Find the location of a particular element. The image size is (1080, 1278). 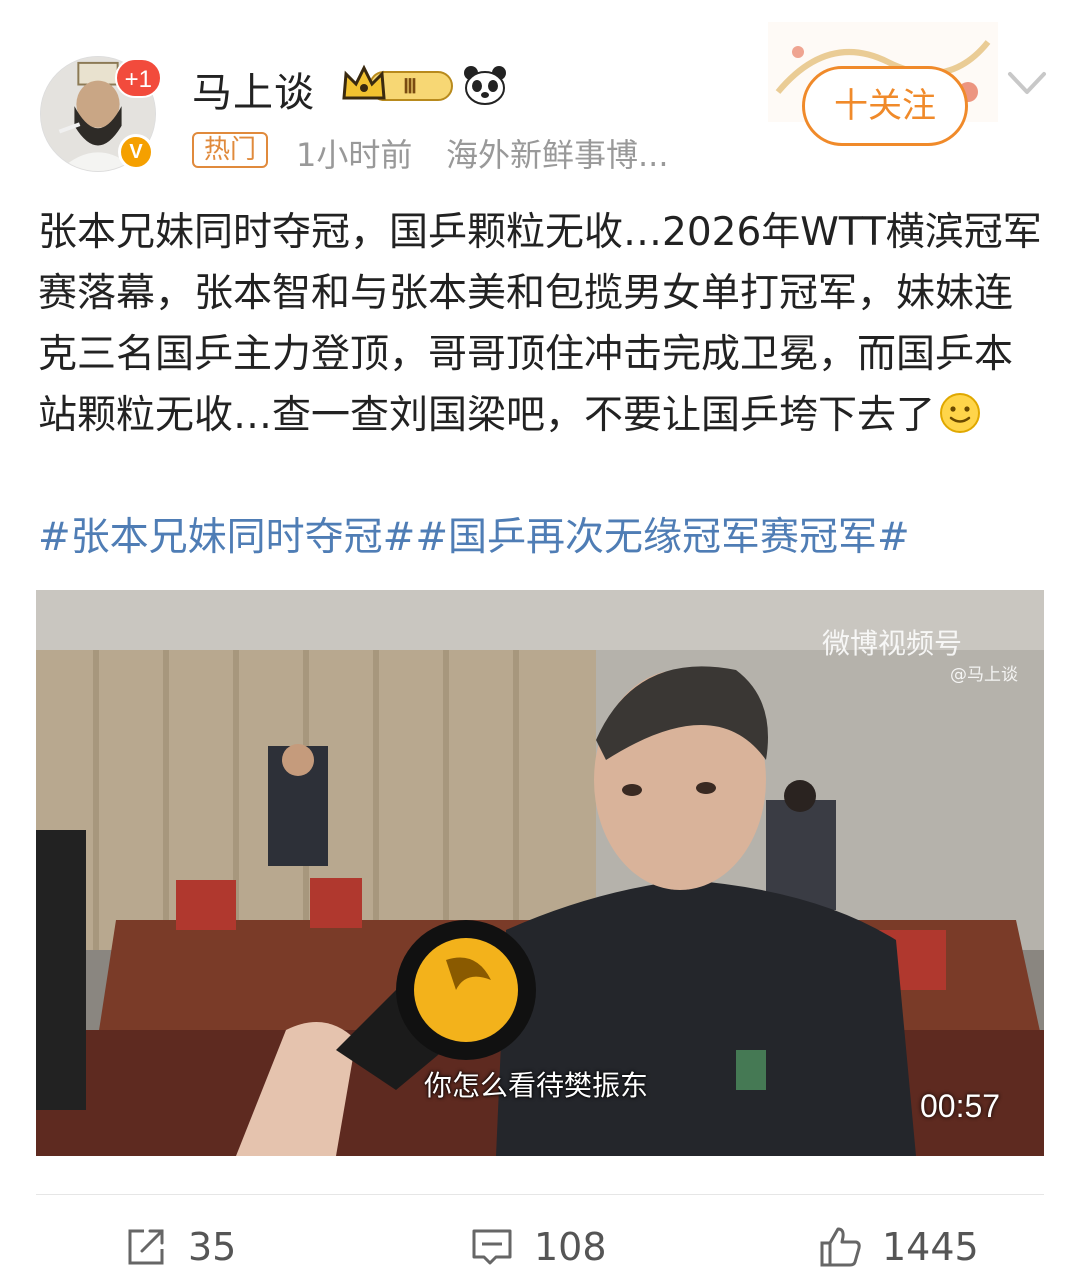

hot-tag: 热门 is located at coordinates (230, 150).